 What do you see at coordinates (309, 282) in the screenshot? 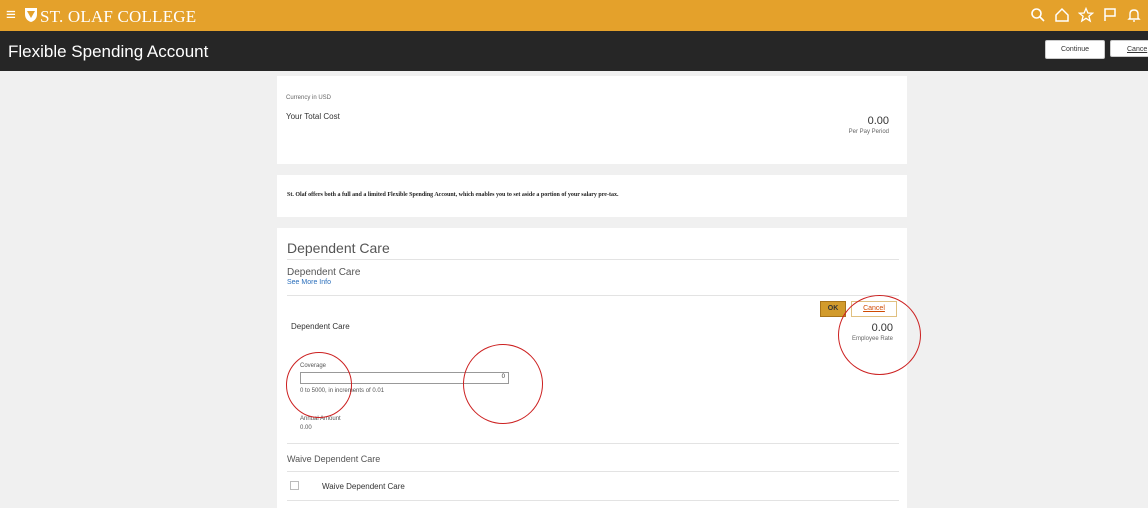
I see `see-more-info-link: See More Info` at bounding box center [309, 282].